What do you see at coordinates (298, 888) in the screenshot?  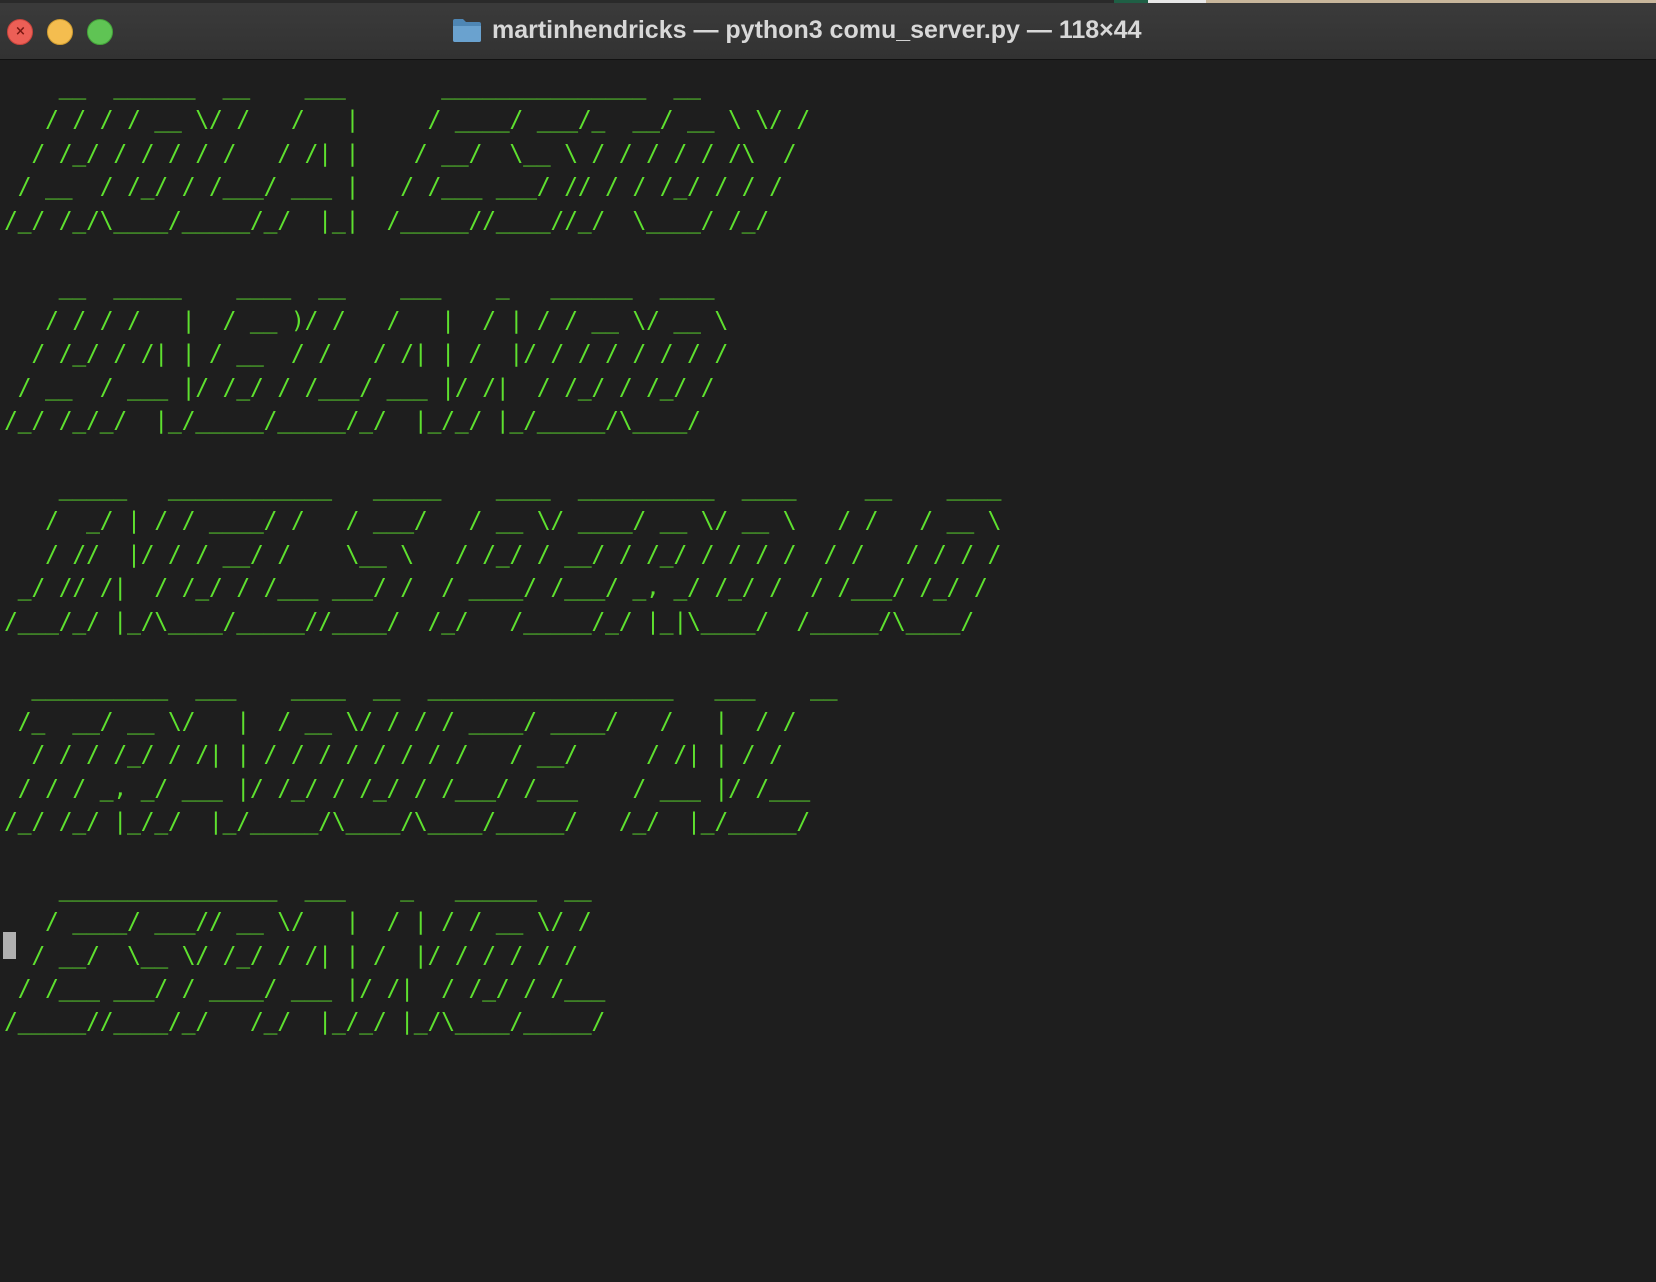 I see `terminal-output-line: ________________ ___ _ ______ __` at bounding box center [298, 888].